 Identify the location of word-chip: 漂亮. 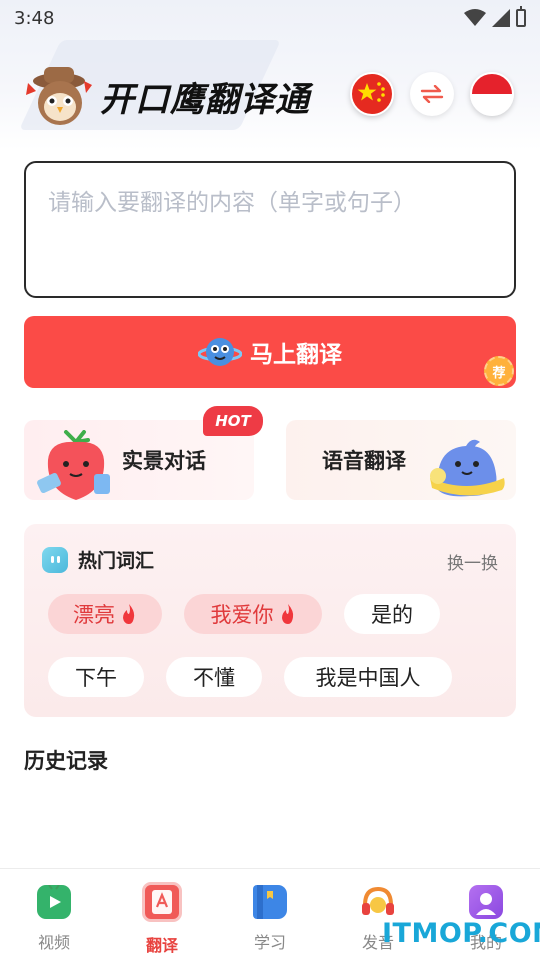
(105, 614).